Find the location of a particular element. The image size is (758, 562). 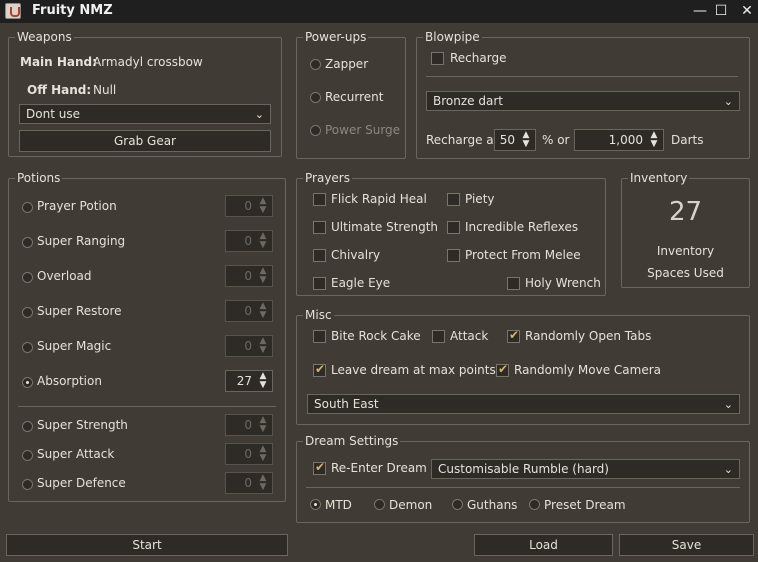

demon-label: Demon is located at coordinates (411, 505).